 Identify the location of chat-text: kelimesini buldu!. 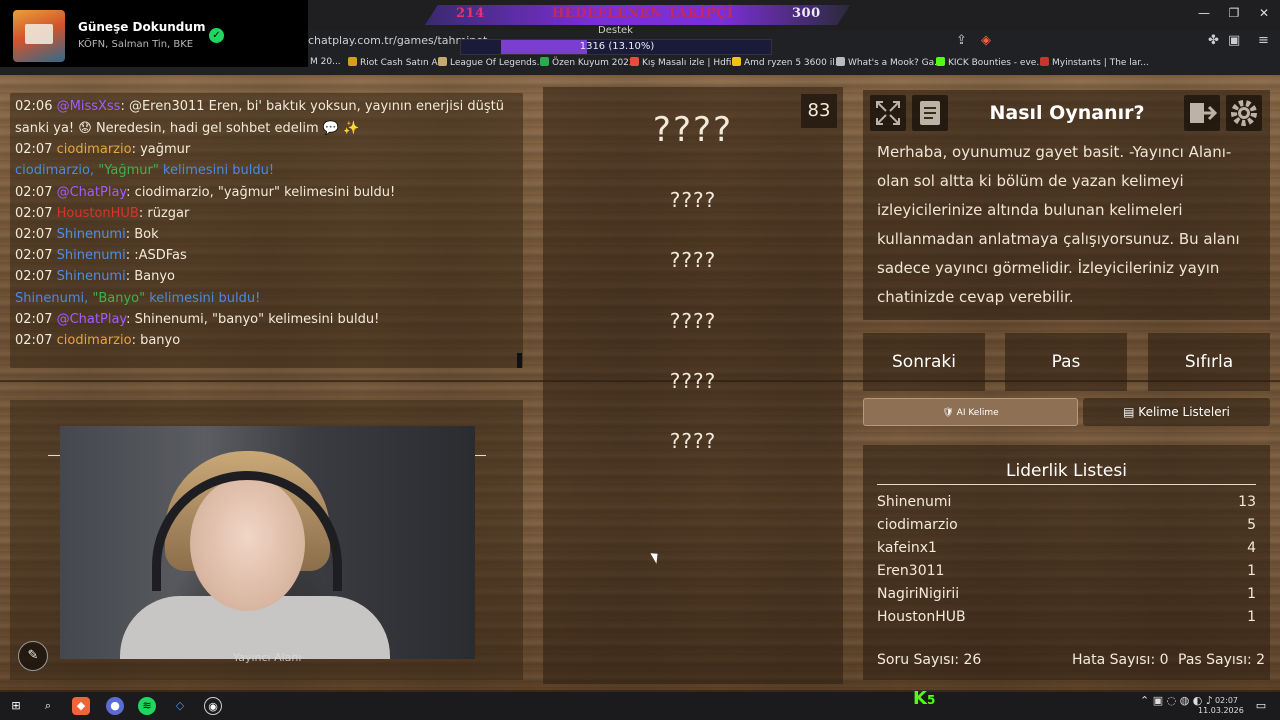
(203, 298).